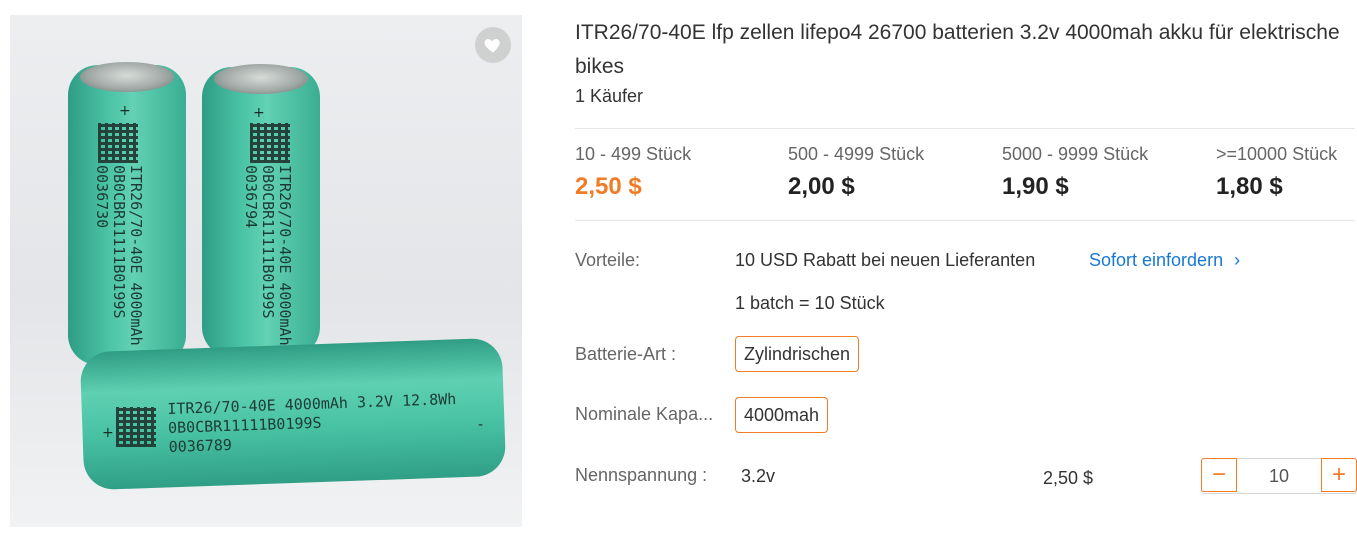  What do you see at coordinates (885, 260) in the screenshot?
I see `benefits-text: 10 USD Rabatt bei neuen Lieferanten` at bounding box center [885, 260].